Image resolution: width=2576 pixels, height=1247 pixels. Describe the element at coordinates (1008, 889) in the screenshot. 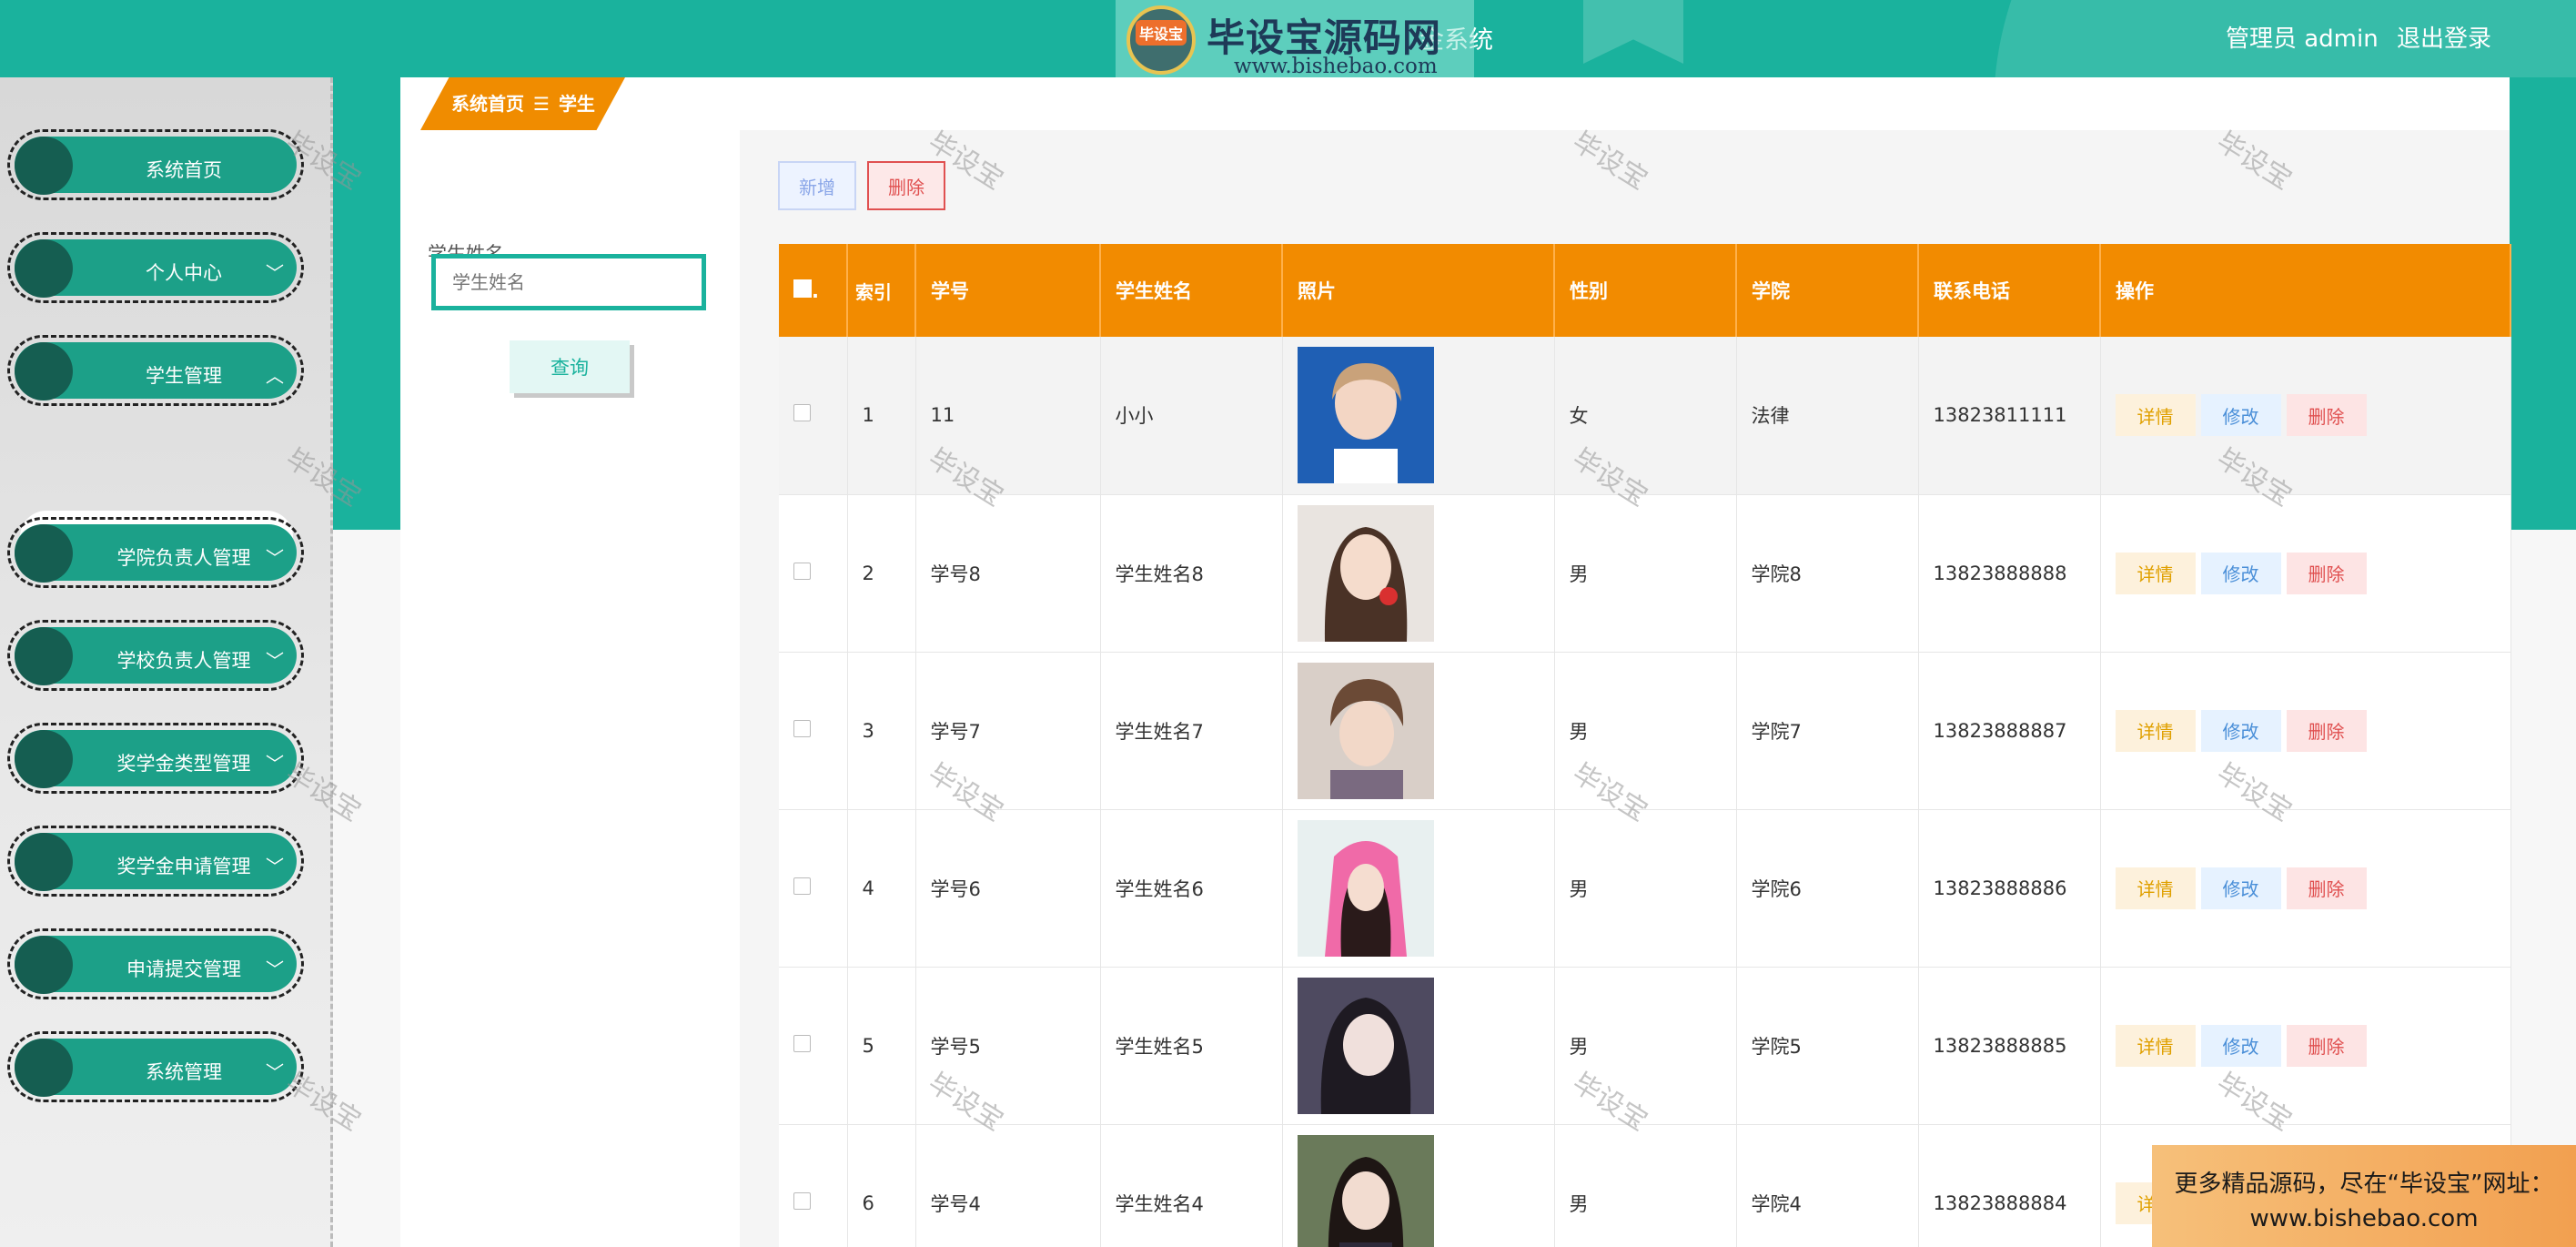

I see `cell-student-no: 学号6` at that location.